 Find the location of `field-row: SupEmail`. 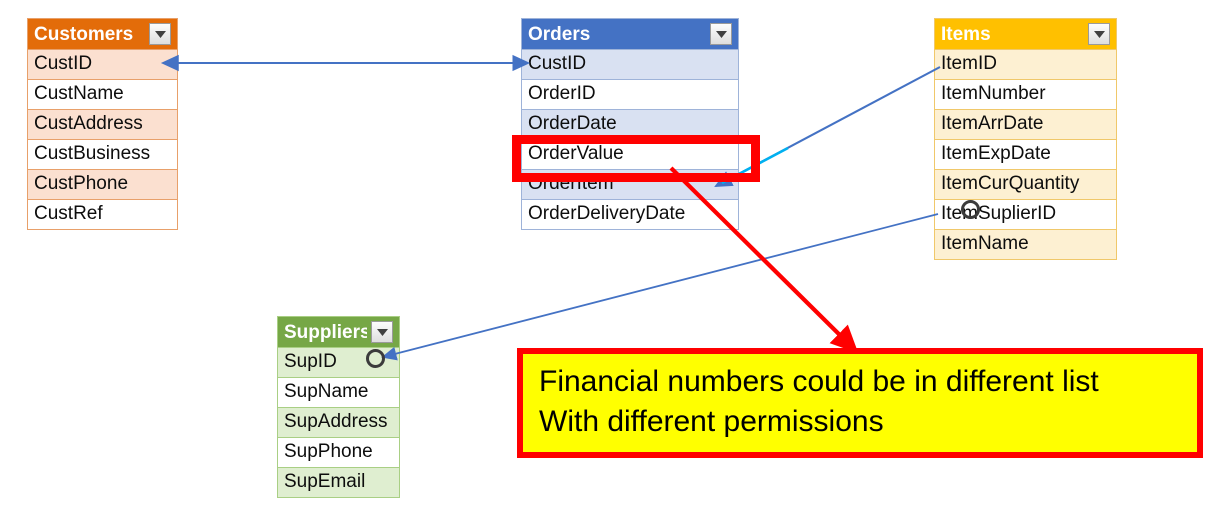

field-row: SupEmail is located at coordinates (338, 482).